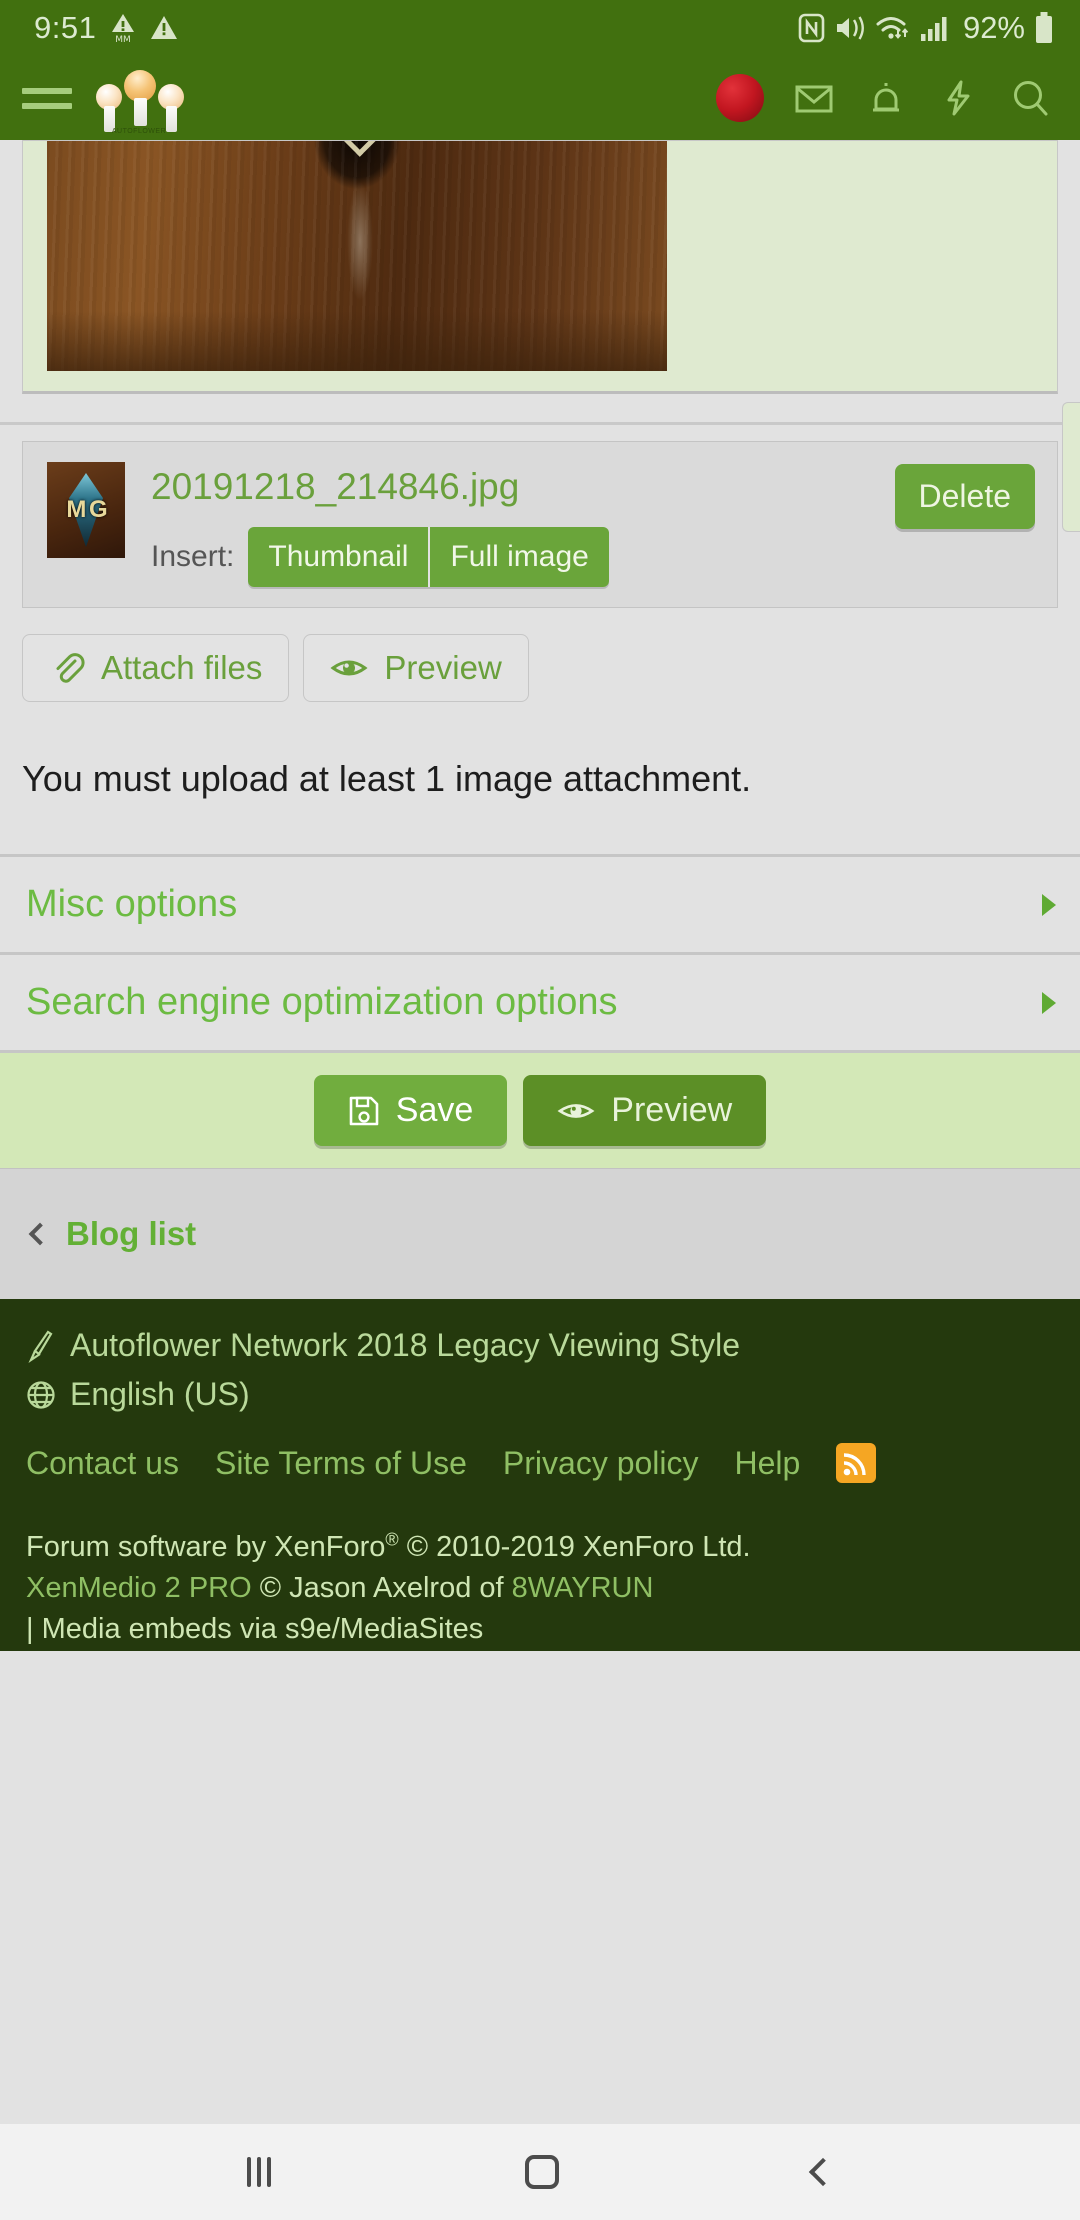 This screenshot has height=2220, width=1080. What do you see at coordinates (364, 149) in the screenshot?
I see `image-chevron-highlight` at bounding box center [364, 149].